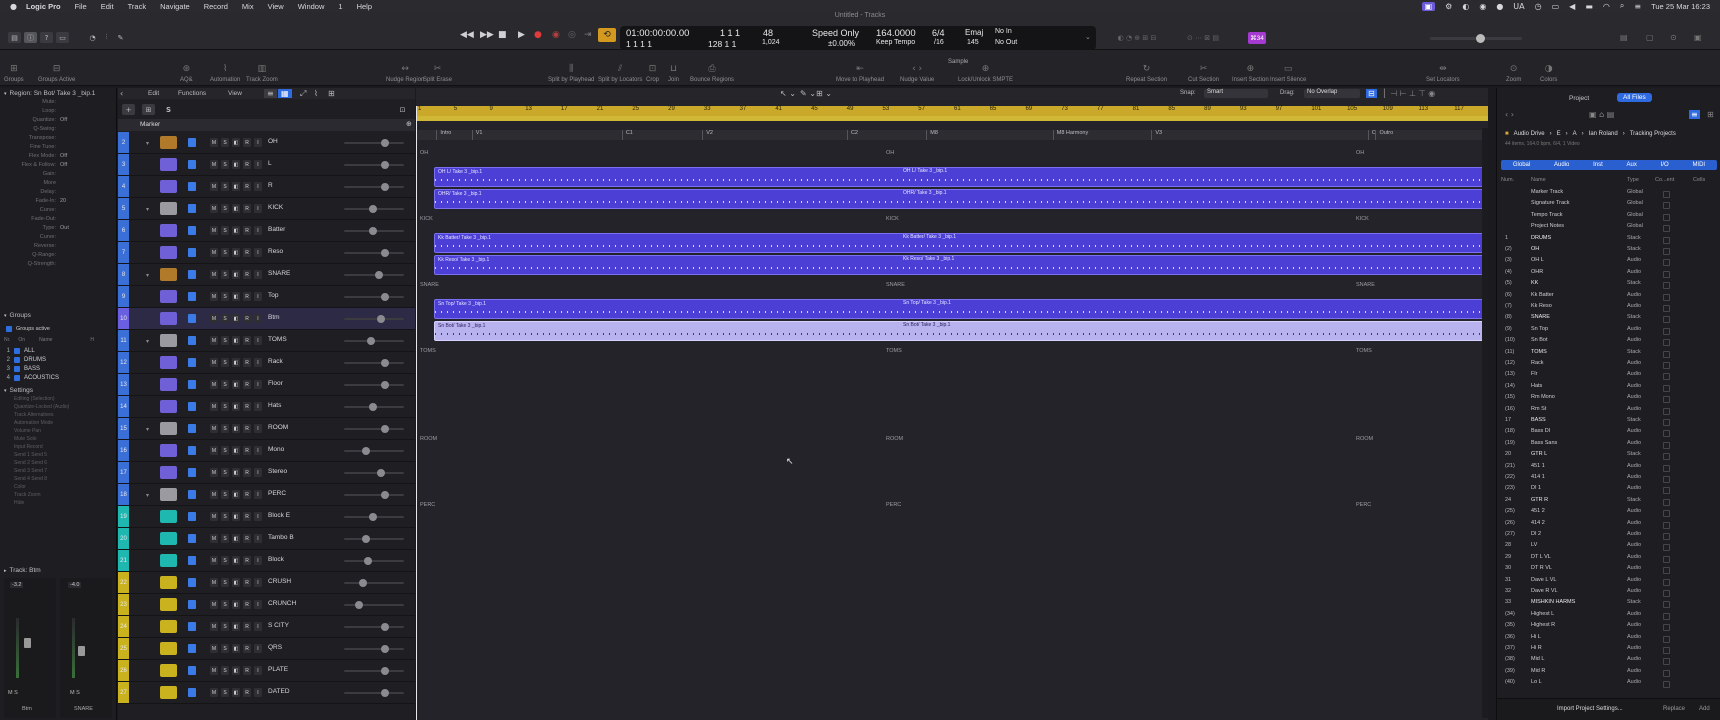 The image size is (1720, 720). What do you see at coordinates (1572, 6) in the screenshot?
I see `volume-icon: ◀` at bounding box center [1572, 6].